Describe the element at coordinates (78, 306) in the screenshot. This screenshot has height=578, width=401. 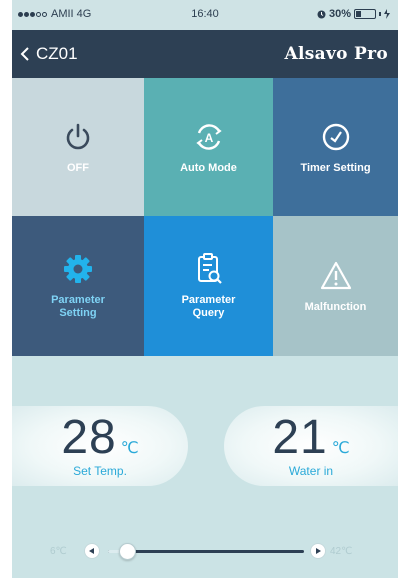
I see `tile-label-parameter-setting: Parameter Setting` at that location.